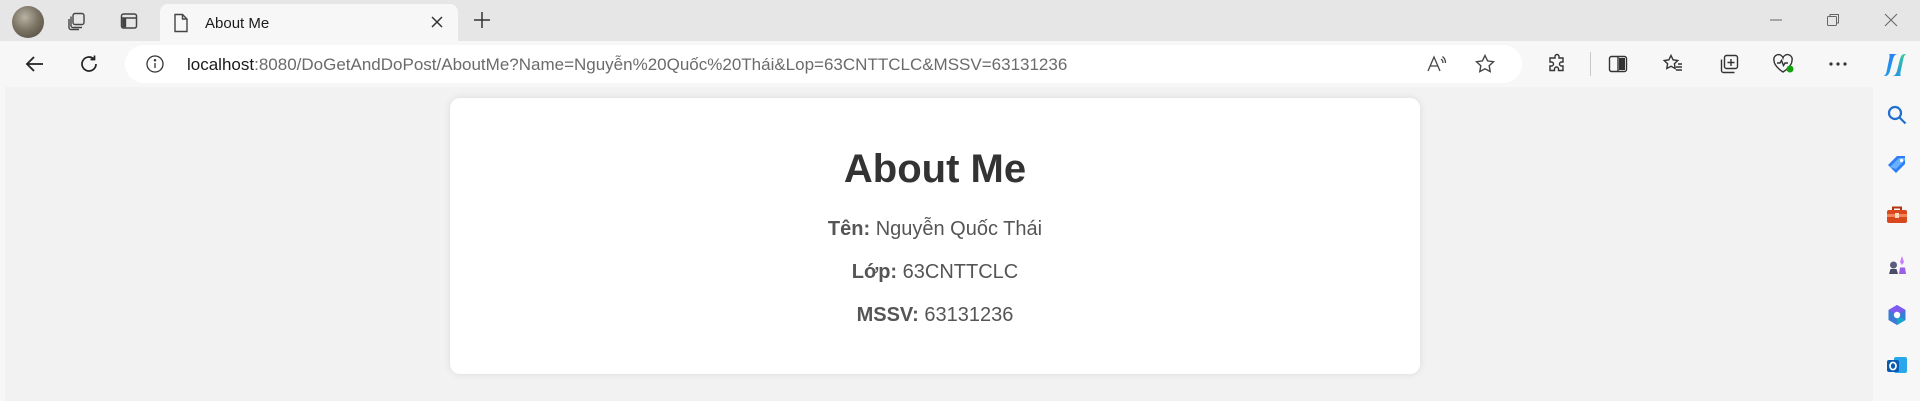 The width and height of the screenshot is (1920, 401). What do you see at coordinates (35, 64) in the screenshot?
I see `back-icon` at bounding box center [35, 64].